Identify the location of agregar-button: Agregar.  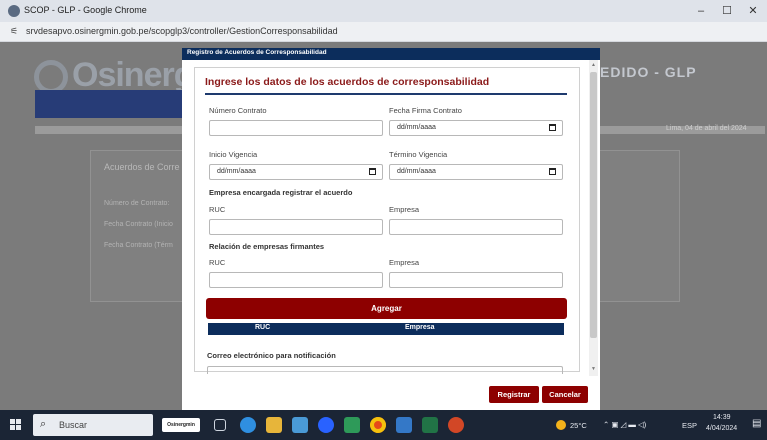
(386, 308).